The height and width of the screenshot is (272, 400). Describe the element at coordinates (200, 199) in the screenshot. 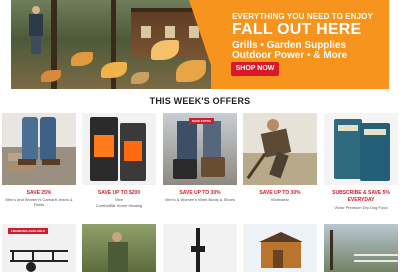

I see `offer-subtitle: Men's & Women's Work Boots & Shoes` at that location.